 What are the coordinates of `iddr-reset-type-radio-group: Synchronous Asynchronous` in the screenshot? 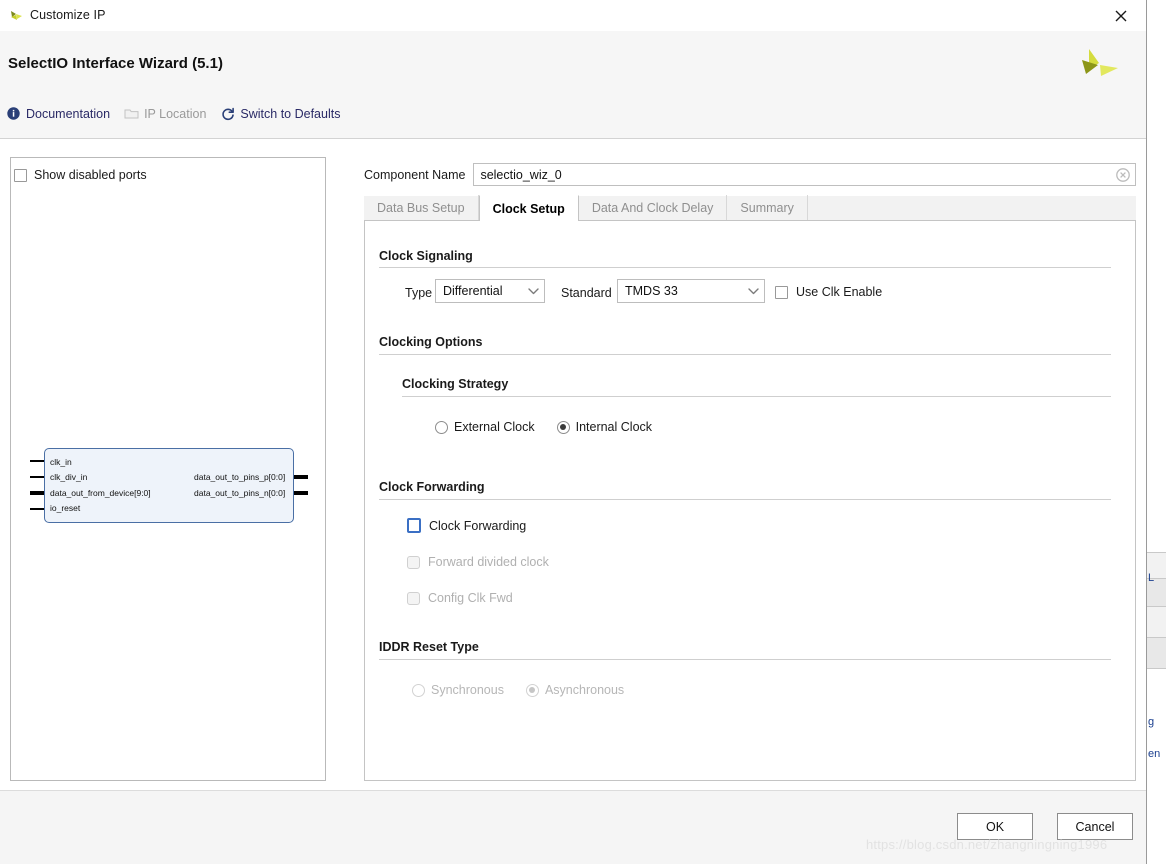 It's located at (518, 690).